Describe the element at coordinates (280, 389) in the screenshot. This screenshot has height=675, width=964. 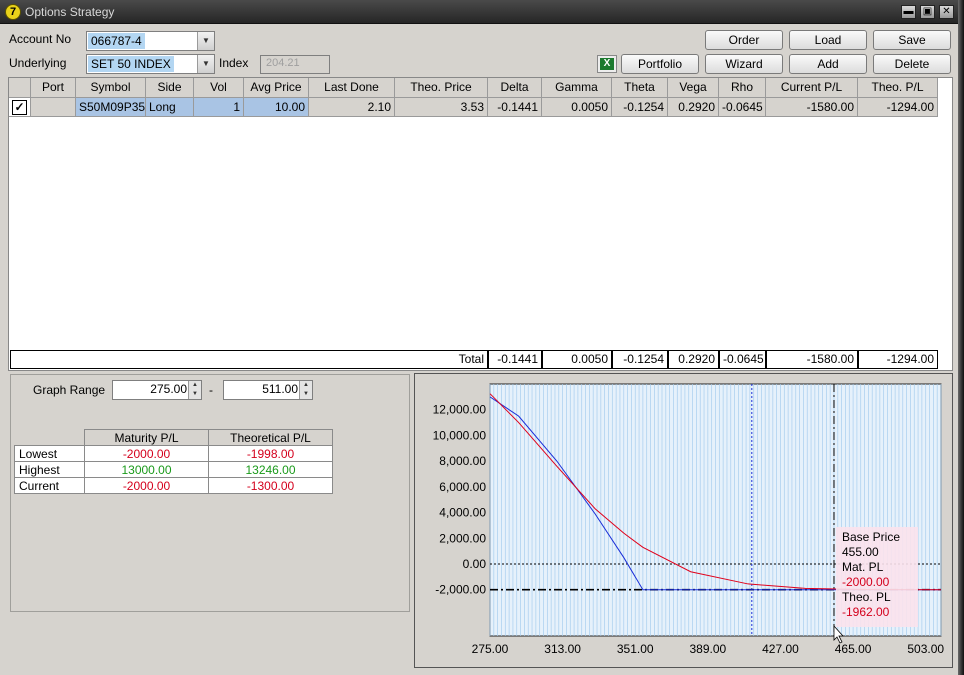
I see `graph-range-to-value: 511.00` at that location.